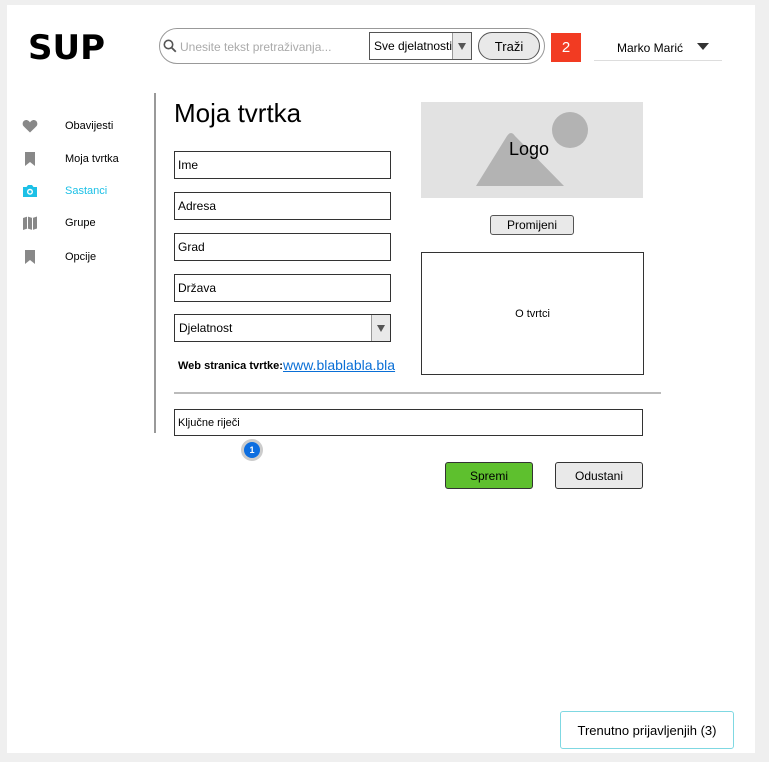 Image resolution: width=769 pixels, height=762 pixels. What do you see at coordinates (30, 126) in the screenshot?
I see `heart-icon` at bounding box center [30, 126].